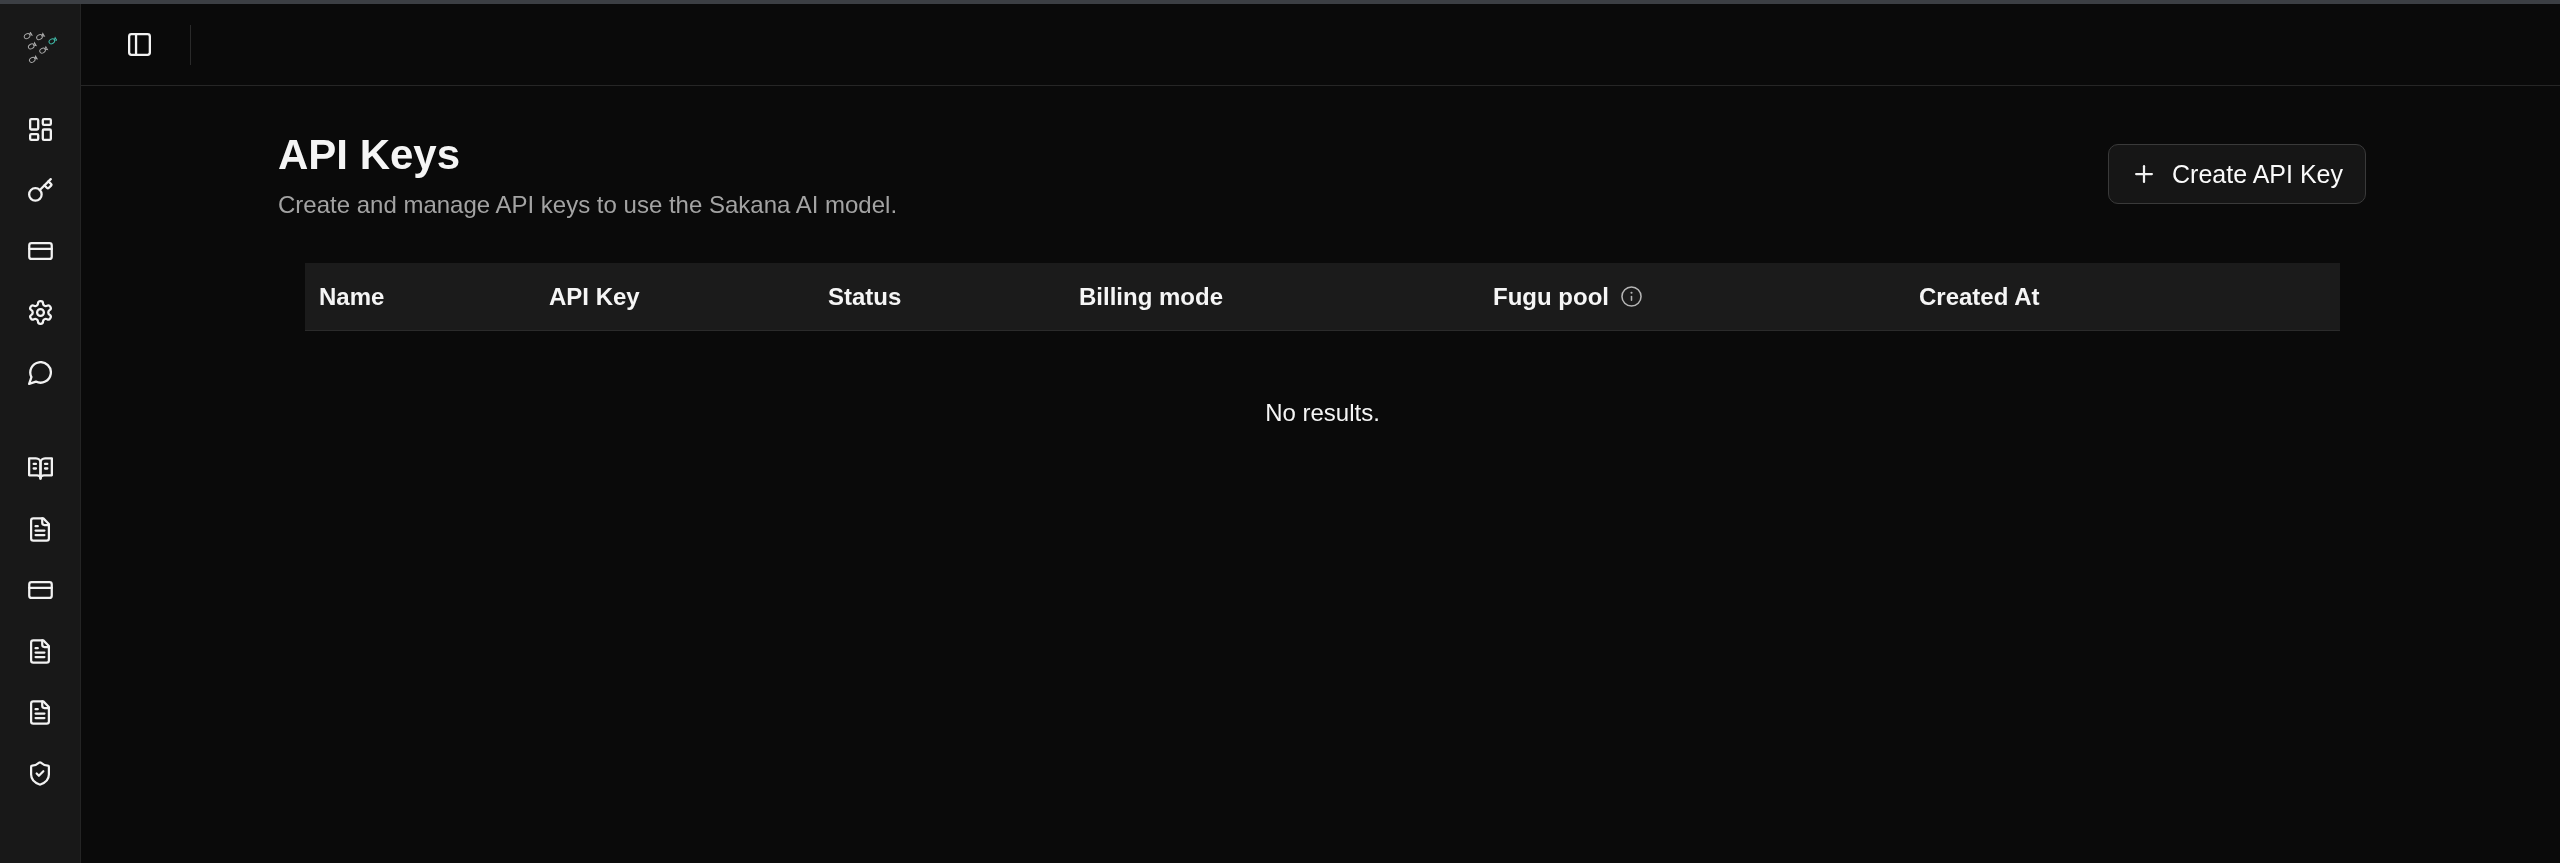  I want to click on column-header: Name, so click(352, 296).